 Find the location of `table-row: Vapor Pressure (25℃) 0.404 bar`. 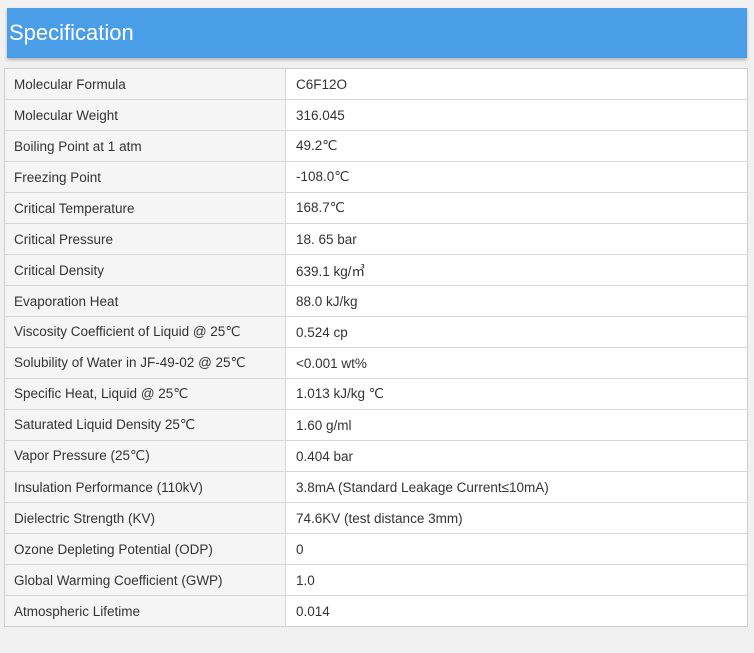

table-row: Vapor Pressure (25℃) 0.404 bar is located at coordinates (376, 456).